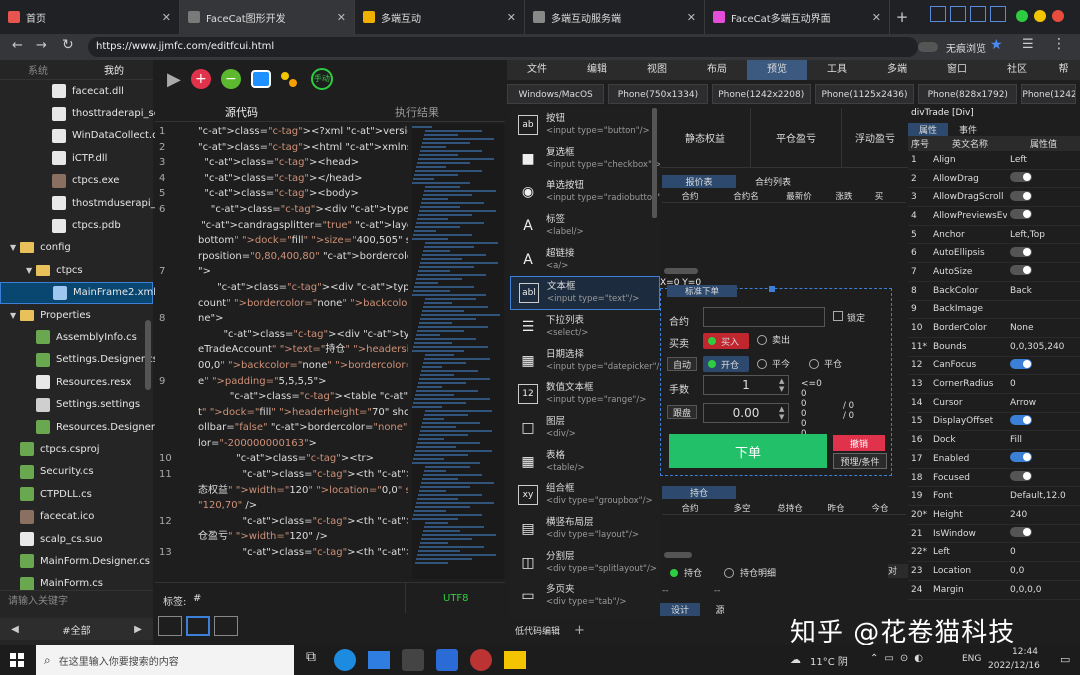 This screenshot has height=675, width=1080. Describe the element at coordinates (585, 428) in the screenshot. I see `toolbox-item: □ 图层 <div/>` at that location.